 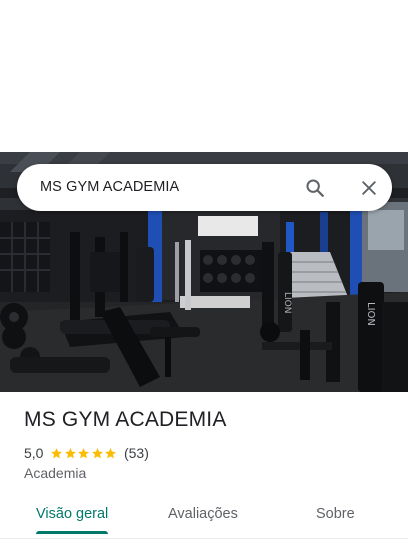 I want to click on star-rating, so click(x=84, y=453).